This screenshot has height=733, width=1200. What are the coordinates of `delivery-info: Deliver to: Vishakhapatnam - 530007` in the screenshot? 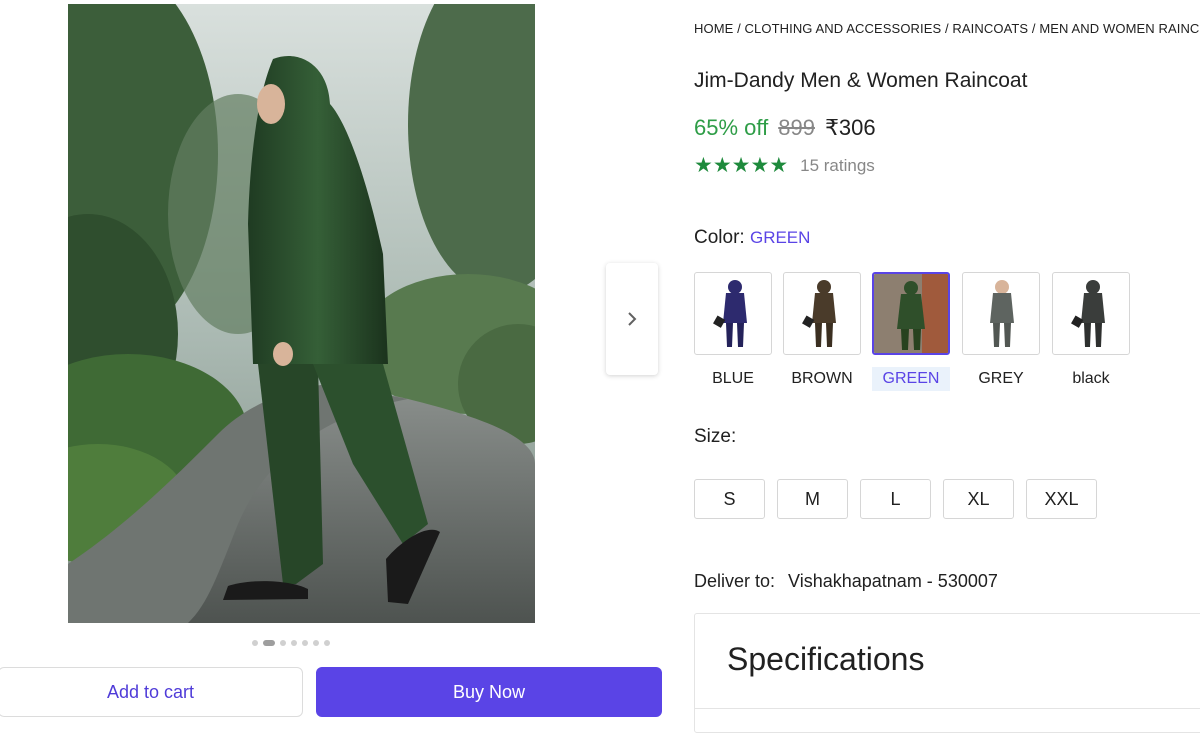 It's located at (846, 581).